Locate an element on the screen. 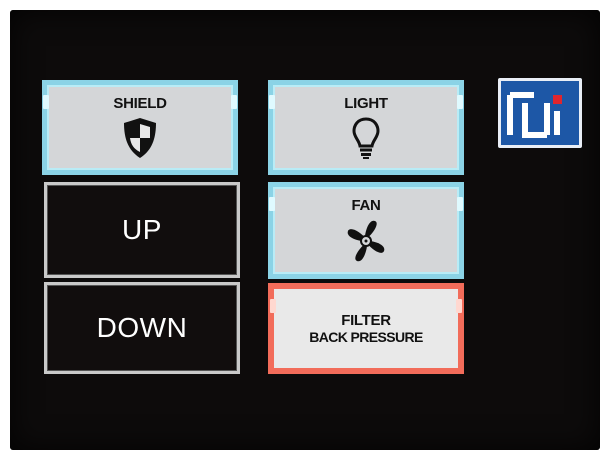  shield-label: SHIELD is located at coordinates (140, 103).